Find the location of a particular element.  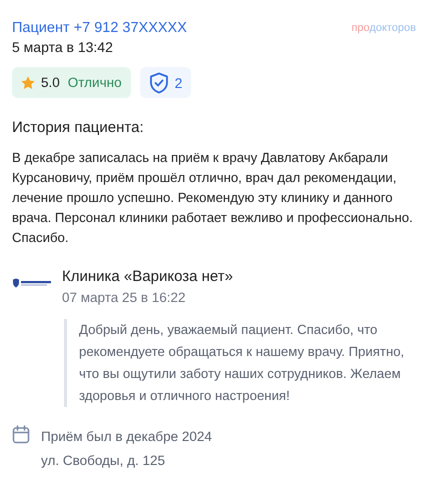

rating-badge: 5.0 Отлично is located at coordinates (71, 82).